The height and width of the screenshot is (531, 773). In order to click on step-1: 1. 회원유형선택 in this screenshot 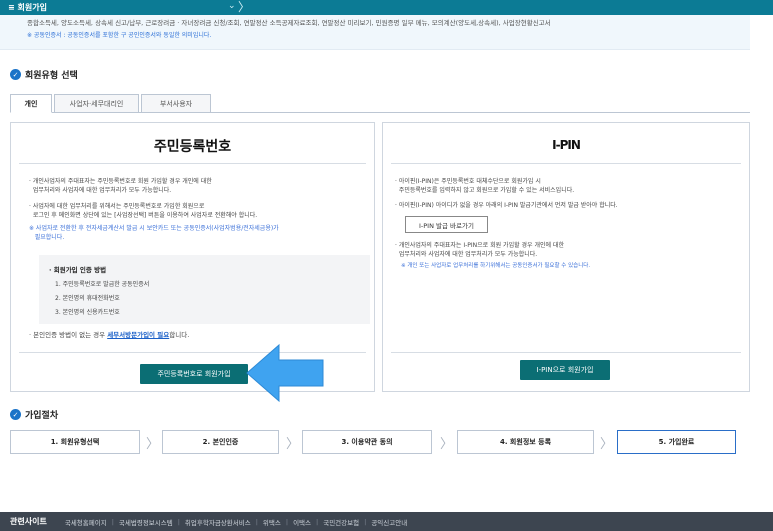, I will do `click(75, 442)`.